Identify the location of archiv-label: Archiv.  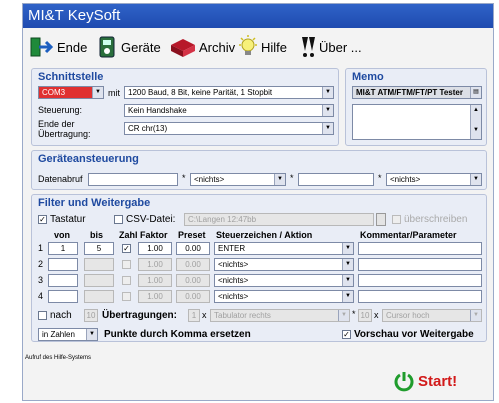
(217, 47).